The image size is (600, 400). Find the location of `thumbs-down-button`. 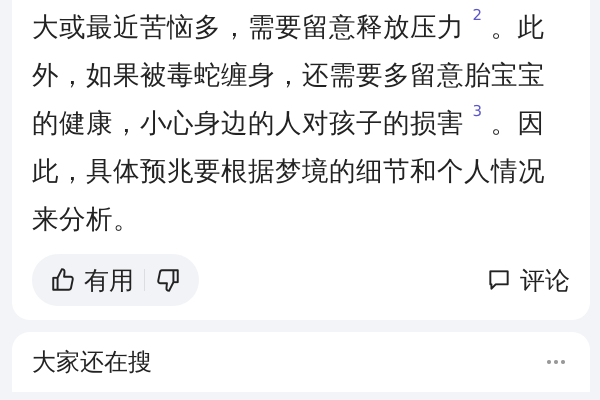

thumbs-down-button is located at coordinates (168, 280).